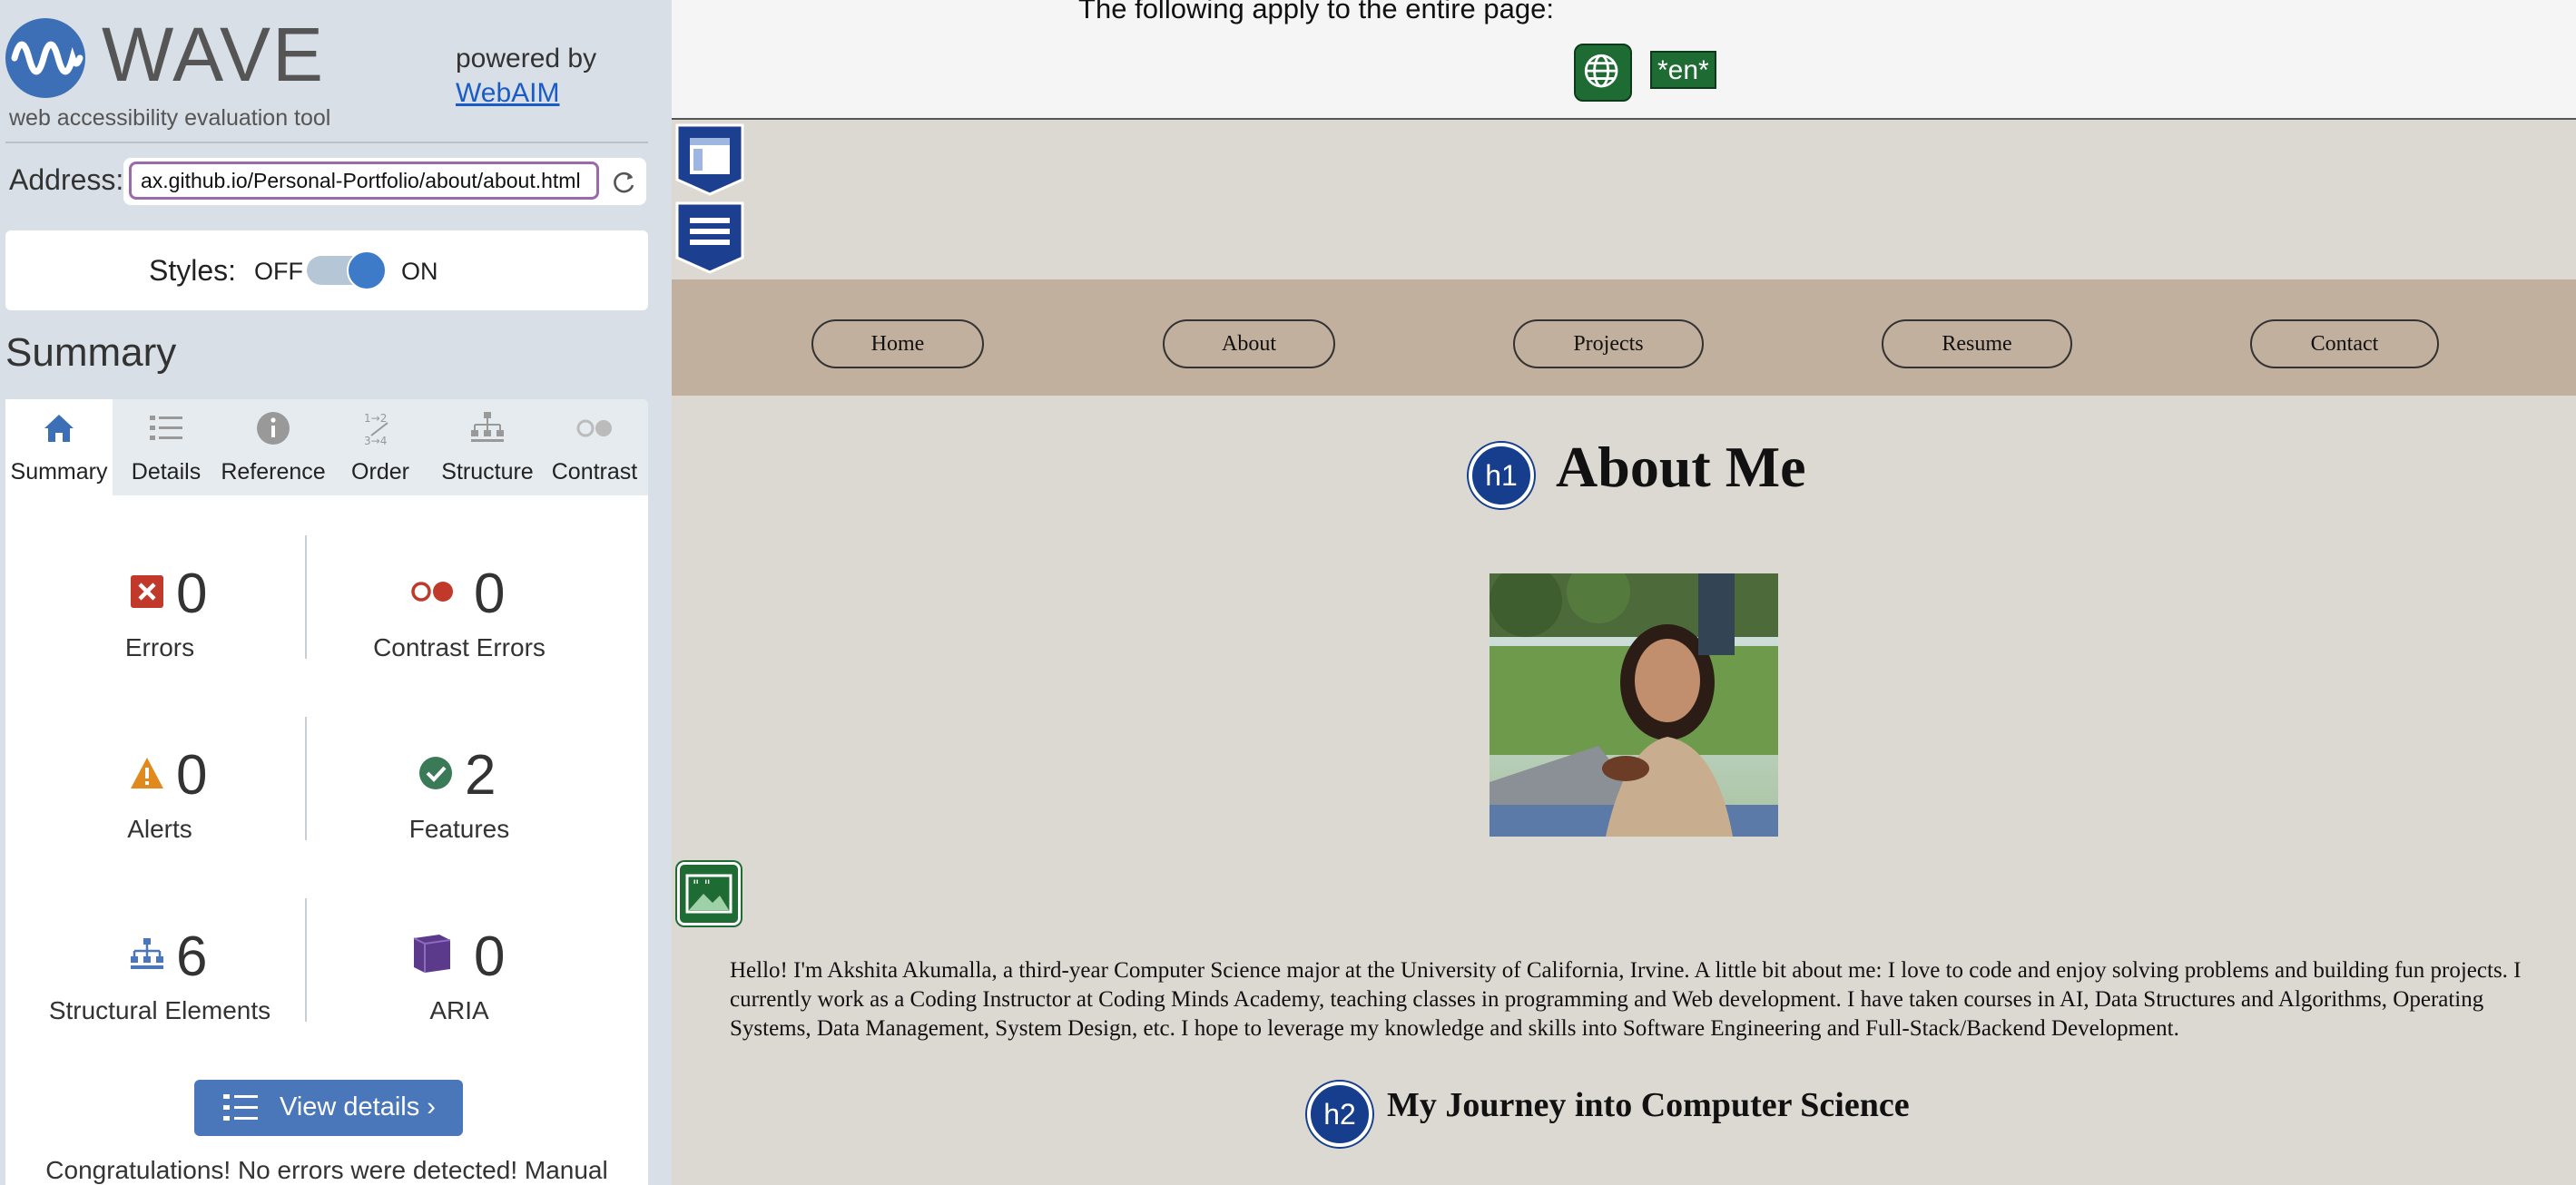 Image resolution: width=2576 pixels, height=1185 pixels. I want to click on styles-label: Styles:, so click(193, 270).